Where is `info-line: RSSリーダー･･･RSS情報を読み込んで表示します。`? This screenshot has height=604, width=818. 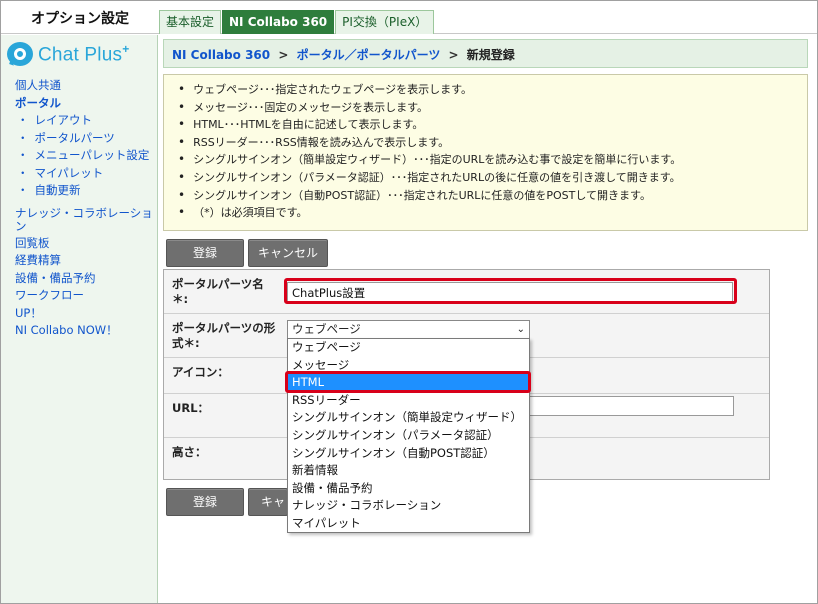 info-line: RSSリーダー･･･RSS情報を読み込んで表示します。 is located at coordinates (488, 143).